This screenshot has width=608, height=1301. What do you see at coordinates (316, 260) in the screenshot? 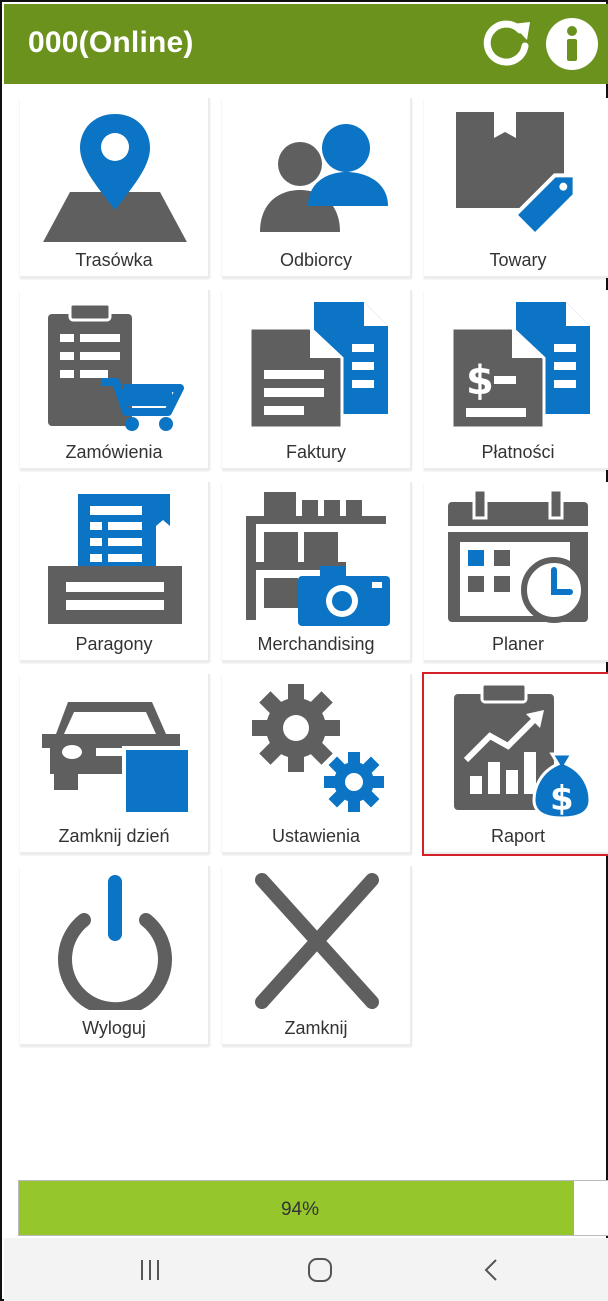
I see `tile-label: Odbiorcy` at bounding box center [316, 260].